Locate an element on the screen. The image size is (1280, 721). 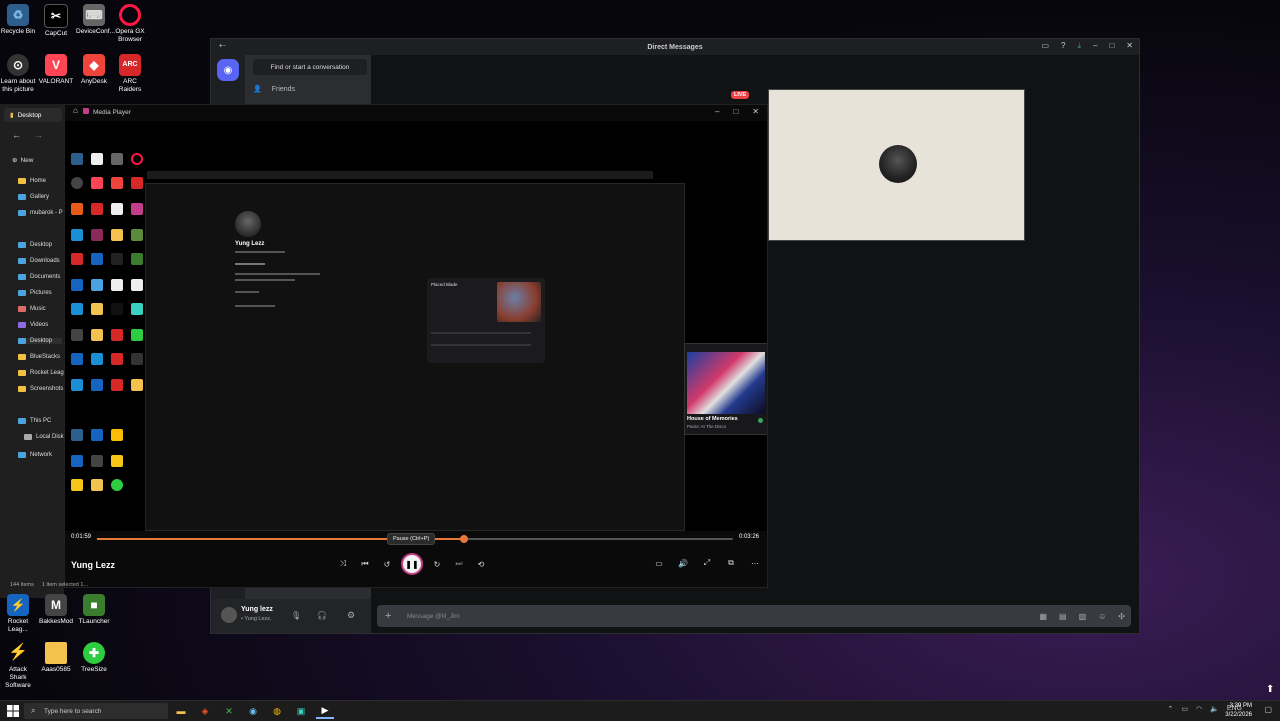
nav-item: Network is located at coordinates (35, 455).